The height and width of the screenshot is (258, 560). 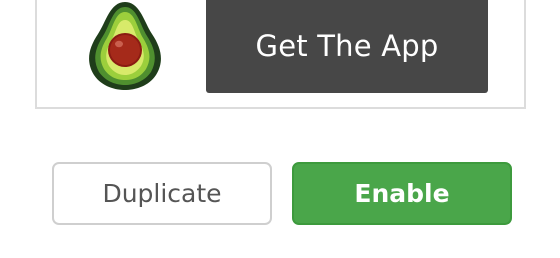 I want to click on get-the-app-label: Get The App, so click(x=347, y=45).